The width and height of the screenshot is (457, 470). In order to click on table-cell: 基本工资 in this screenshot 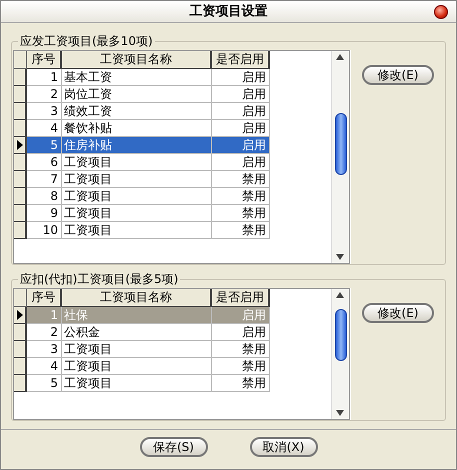, I will do `click(137, 77)`.